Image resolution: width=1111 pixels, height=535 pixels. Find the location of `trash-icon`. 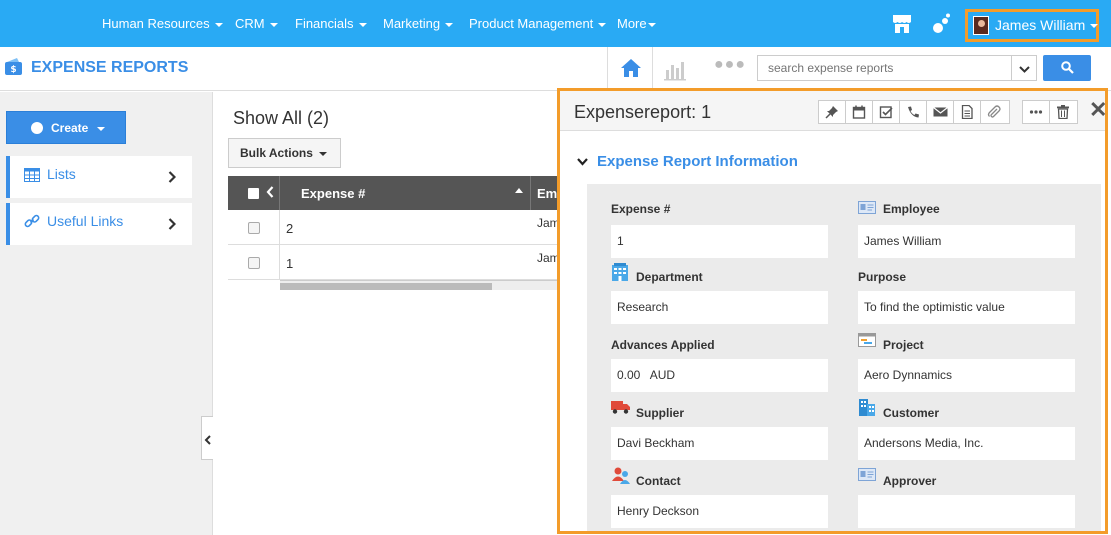

trash-icon is located at coordinates (1063, 112).